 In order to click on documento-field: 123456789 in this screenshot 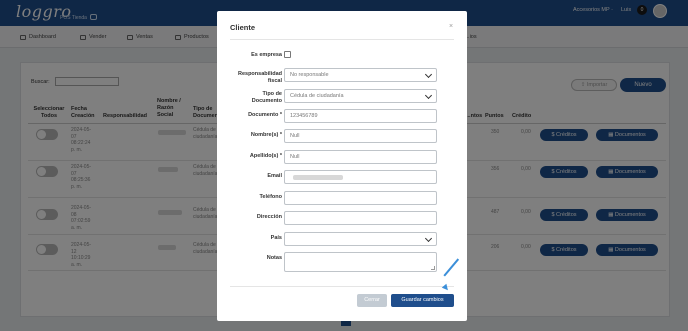, I will do `click(360, 116)`.